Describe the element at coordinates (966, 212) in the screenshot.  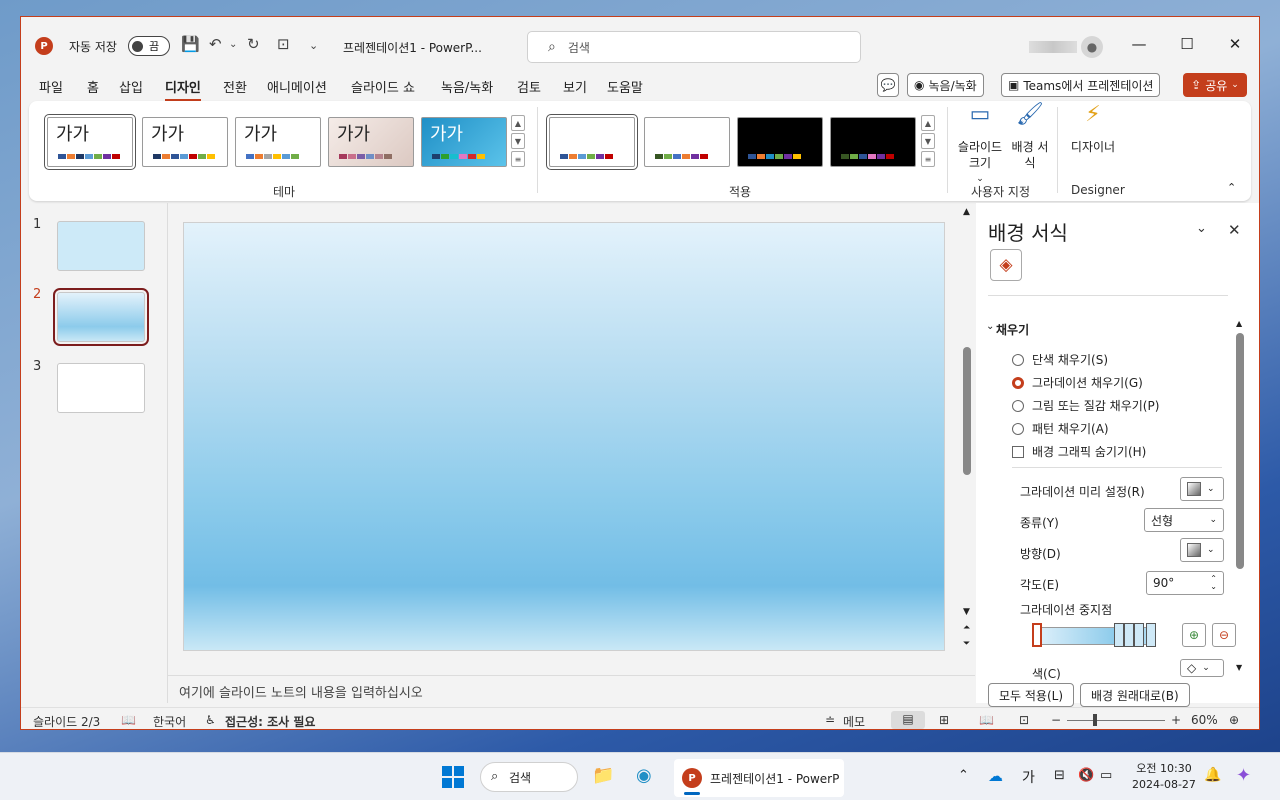
I see `scroll-up-icon: ▲` at that location.